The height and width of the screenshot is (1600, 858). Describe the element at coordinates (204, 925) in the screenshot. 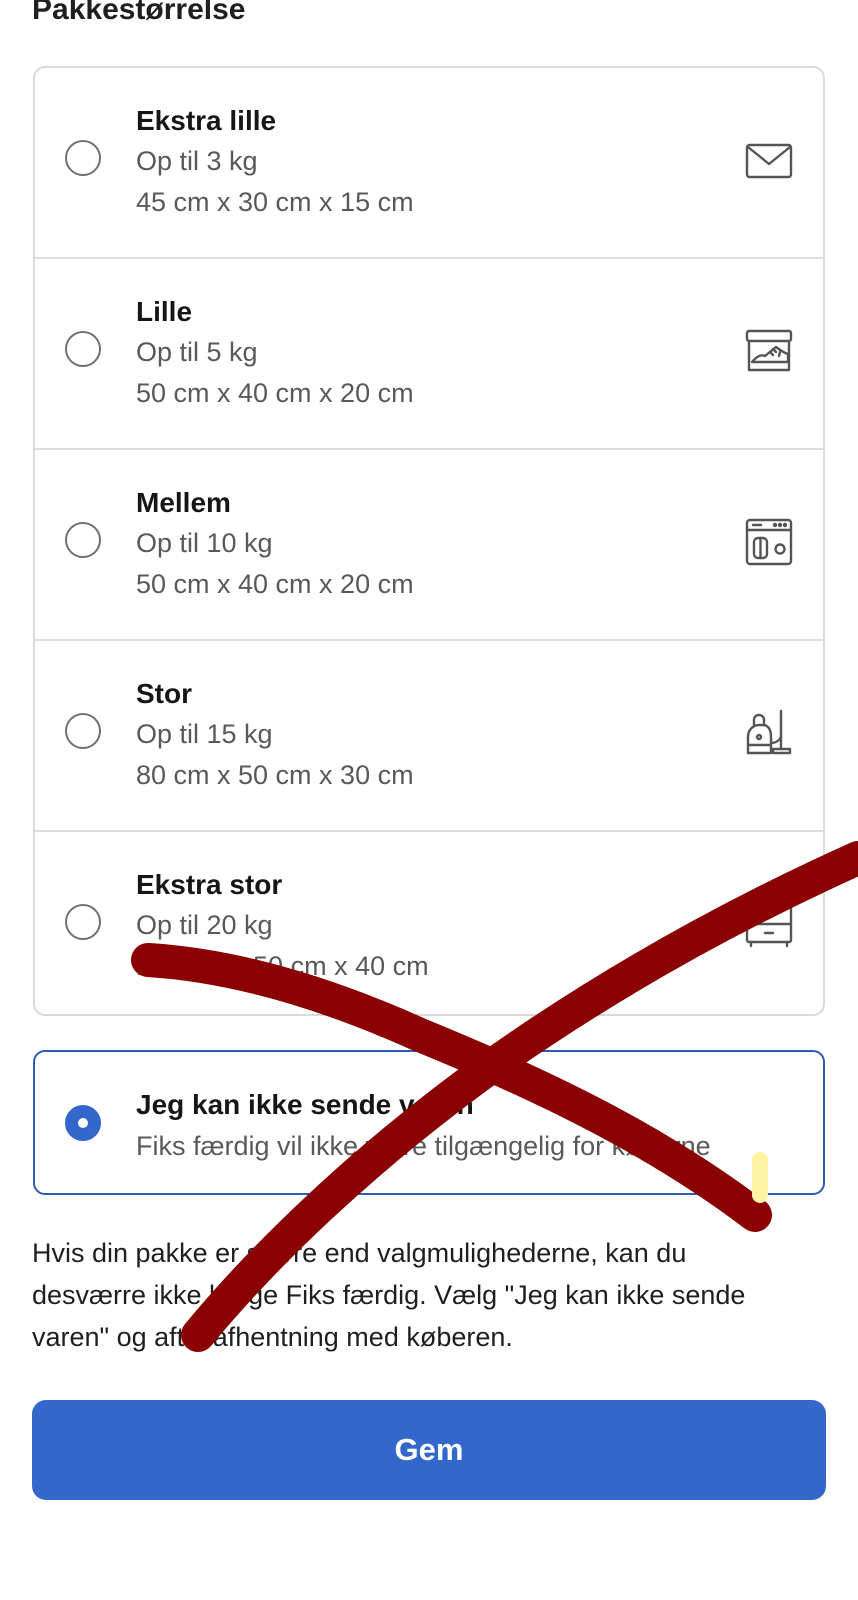

I see `option-weight: Op til 20 kg` at that location.